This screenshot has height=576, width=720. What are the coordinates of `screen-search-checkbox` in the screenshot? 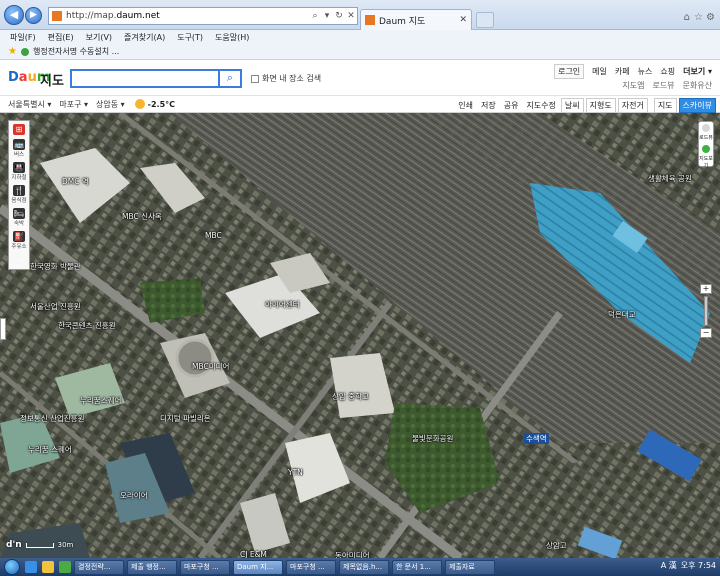 It's located at (255, 78).